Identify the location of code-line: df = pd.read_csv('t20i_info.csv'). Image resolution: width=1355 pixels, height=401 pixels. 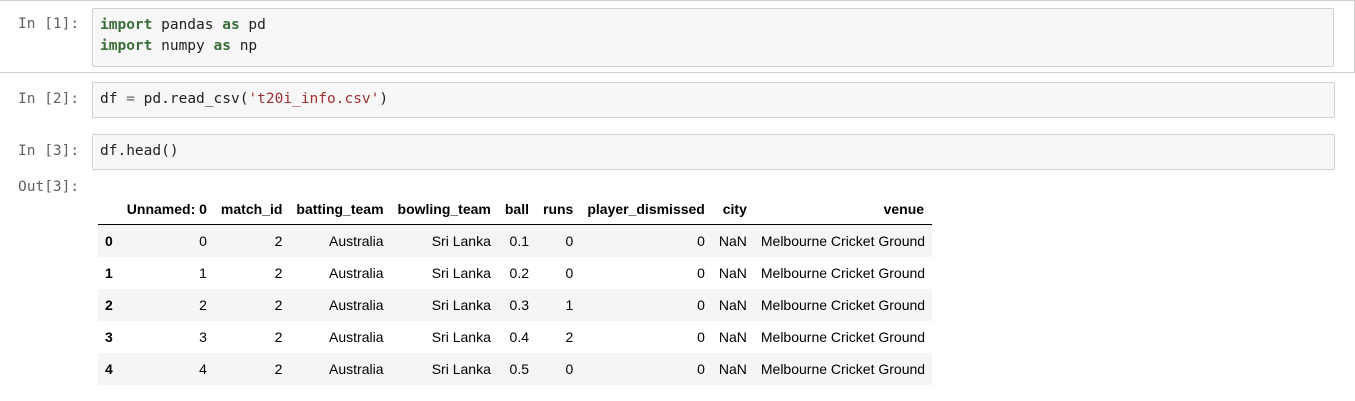
(713, 99).